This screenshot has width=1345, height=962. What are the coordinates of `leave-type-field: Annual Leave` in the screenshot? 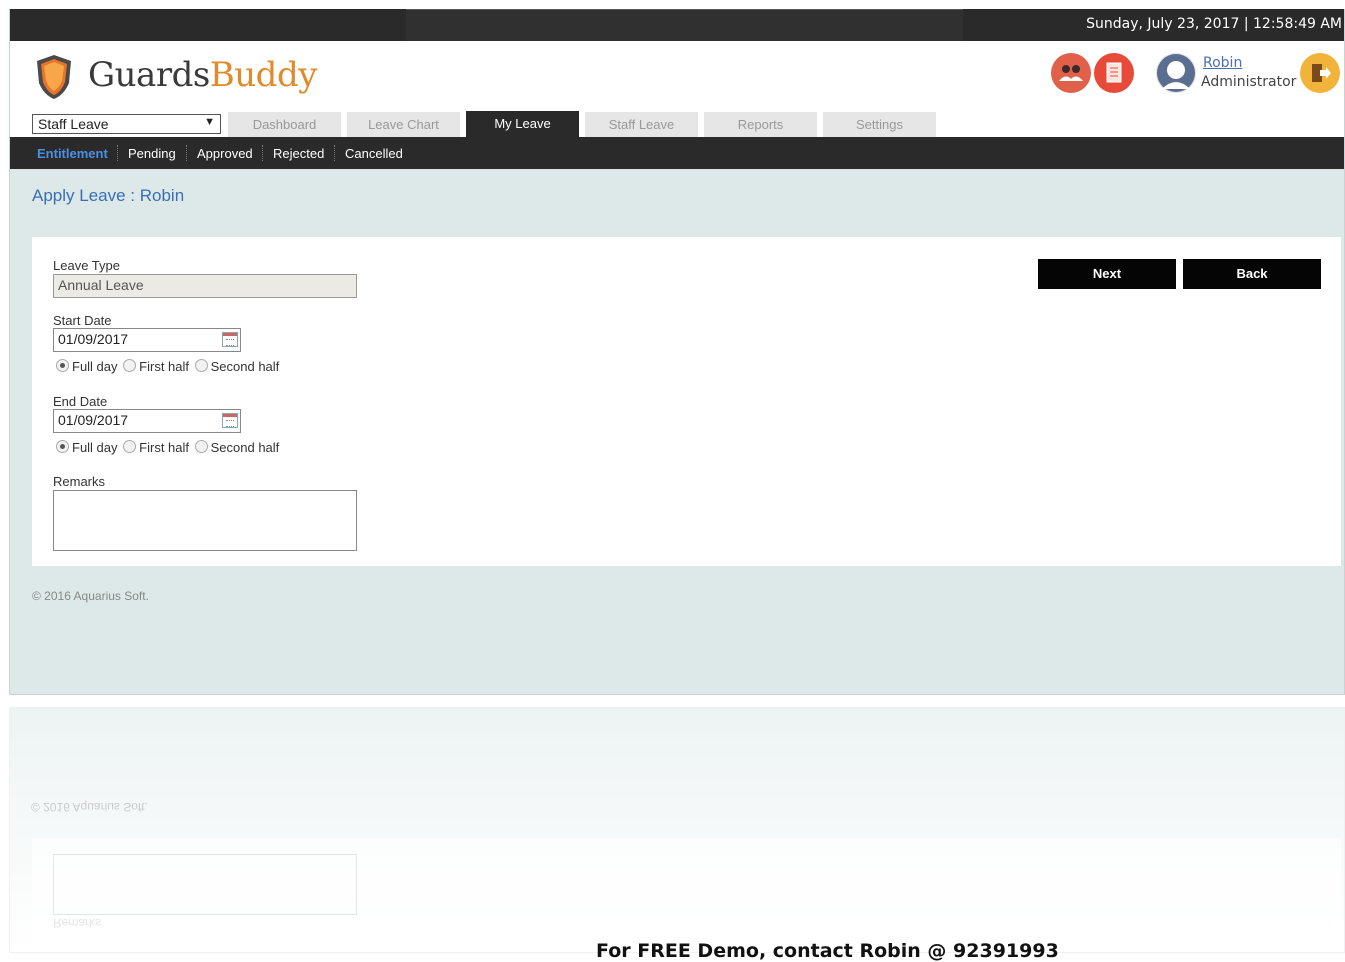 It's located at (205, 286).